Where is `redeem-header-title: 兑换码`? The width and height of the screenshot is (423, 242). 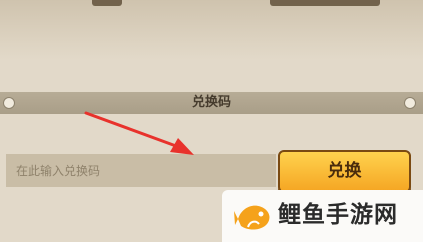
redeem-header-title: 兑换码 is located at coordinates (211, 102).